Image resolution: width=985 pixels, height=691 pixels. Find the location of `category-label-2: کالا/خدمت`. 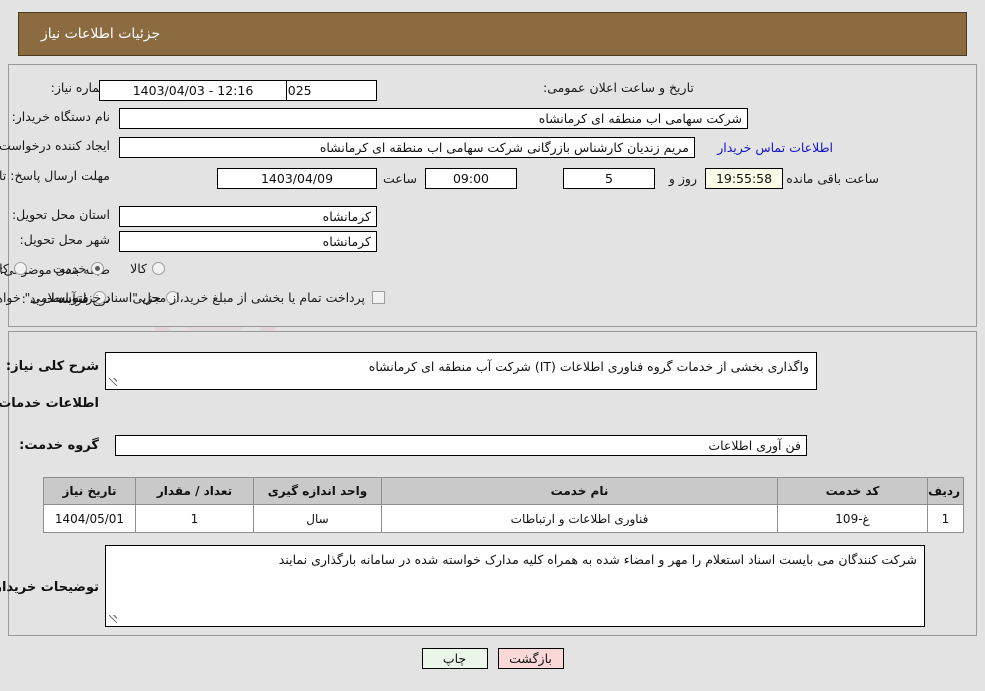

category-label-2: کالا/خدمت is located at coordinates (4, 268).